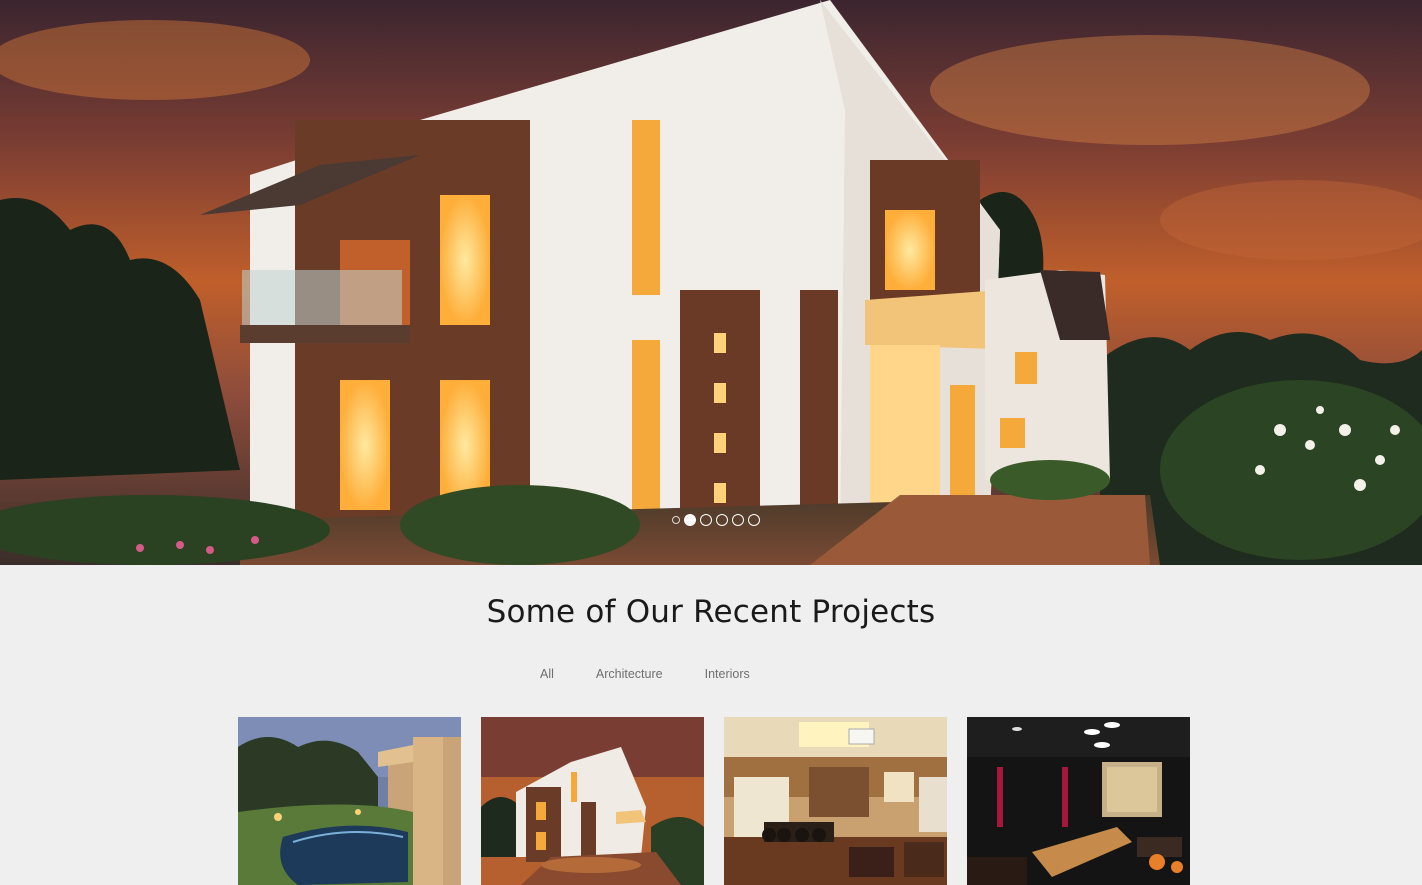 This screenshot has height=885, width=1422. I want to click on project-filters: All Architecture Interiors, so click(650, 674).